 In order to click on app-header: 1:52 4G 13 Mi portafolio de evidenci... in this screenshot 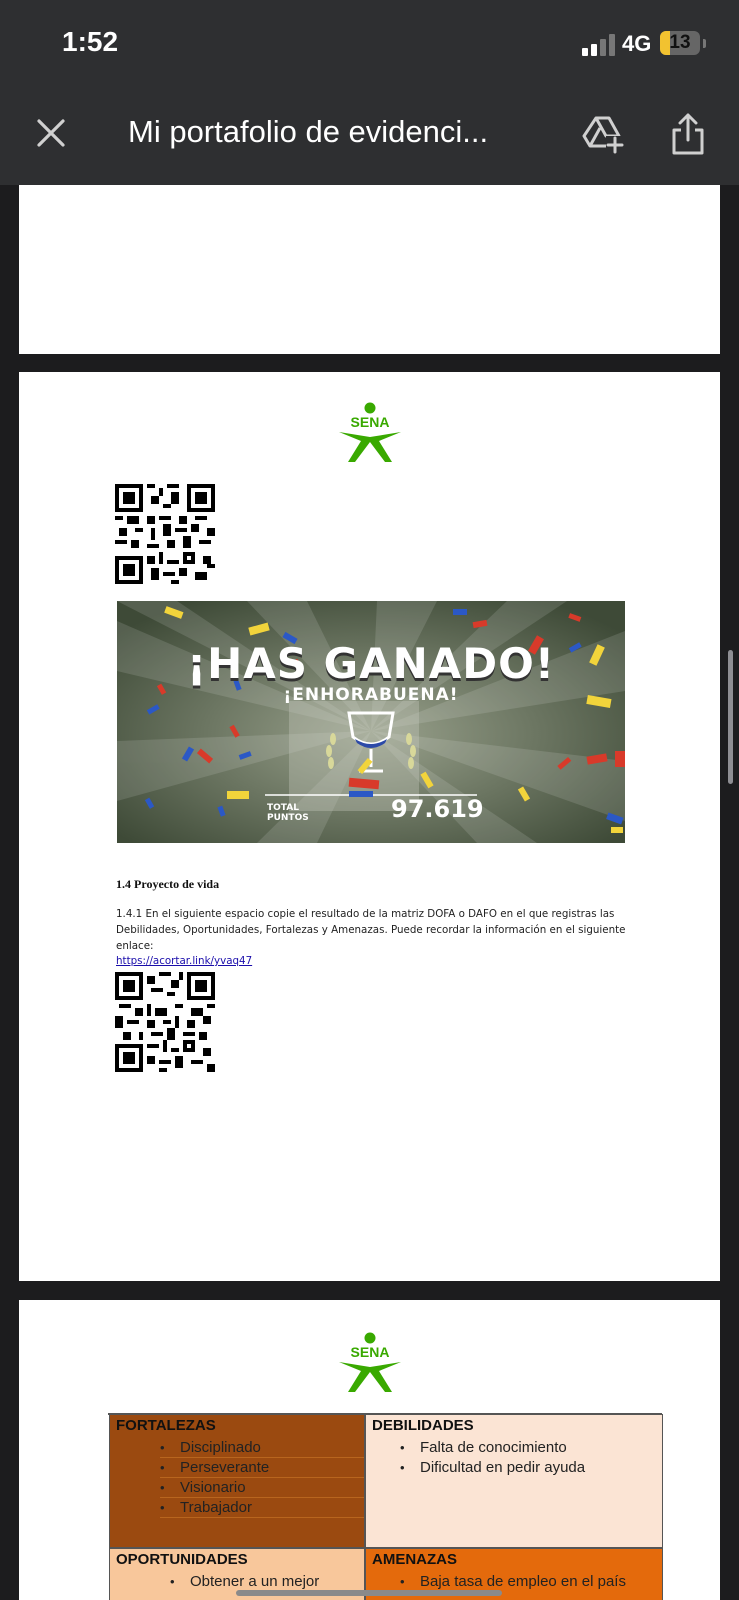, I will do `click(369, 92)`.